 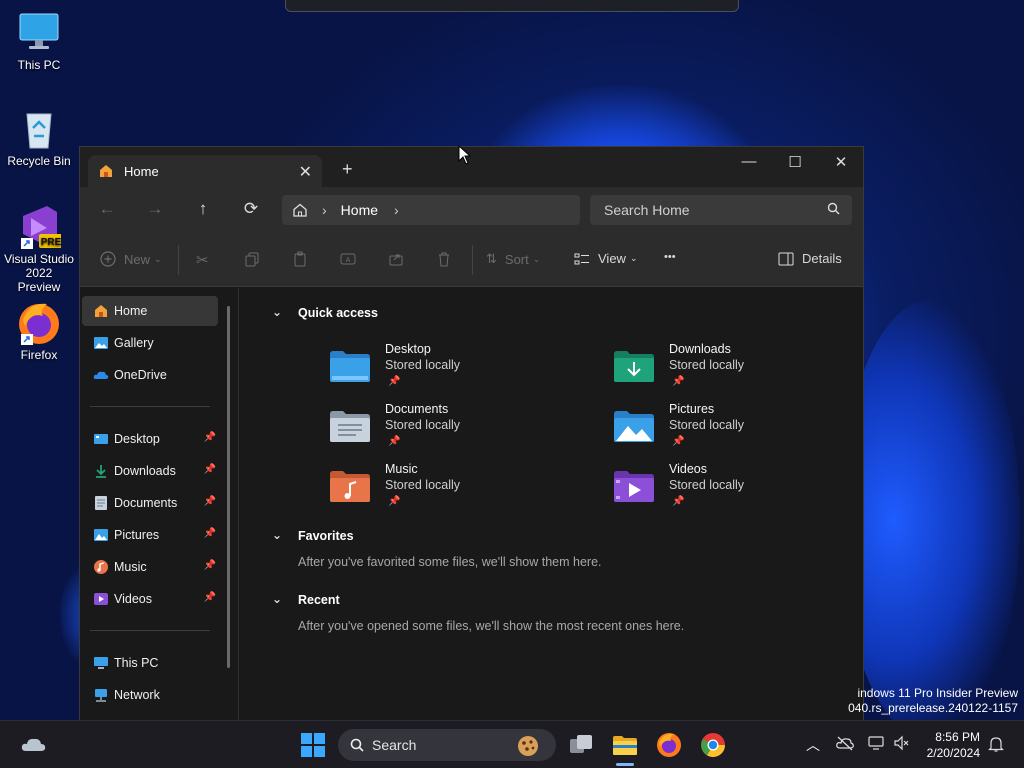 What do you see at coordinates (150, 471) in the screenshot?
I see `sidebar-item-downloads: Downloads 📌` at bounding box center [150, 471].